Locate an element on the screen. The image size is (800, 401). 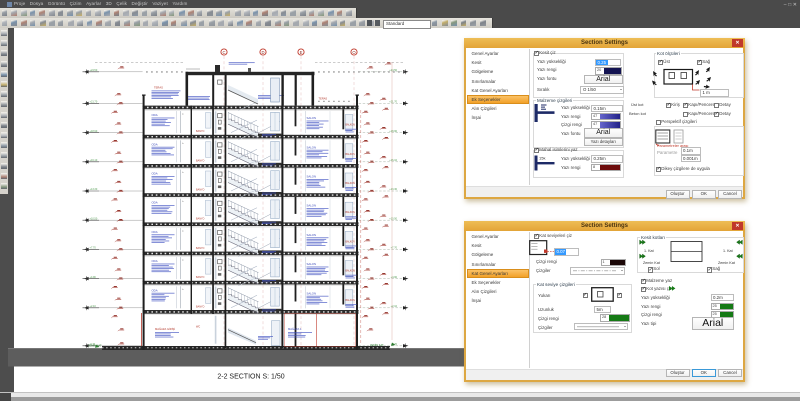
svg-text: WC is located at coordinates (198, 327).